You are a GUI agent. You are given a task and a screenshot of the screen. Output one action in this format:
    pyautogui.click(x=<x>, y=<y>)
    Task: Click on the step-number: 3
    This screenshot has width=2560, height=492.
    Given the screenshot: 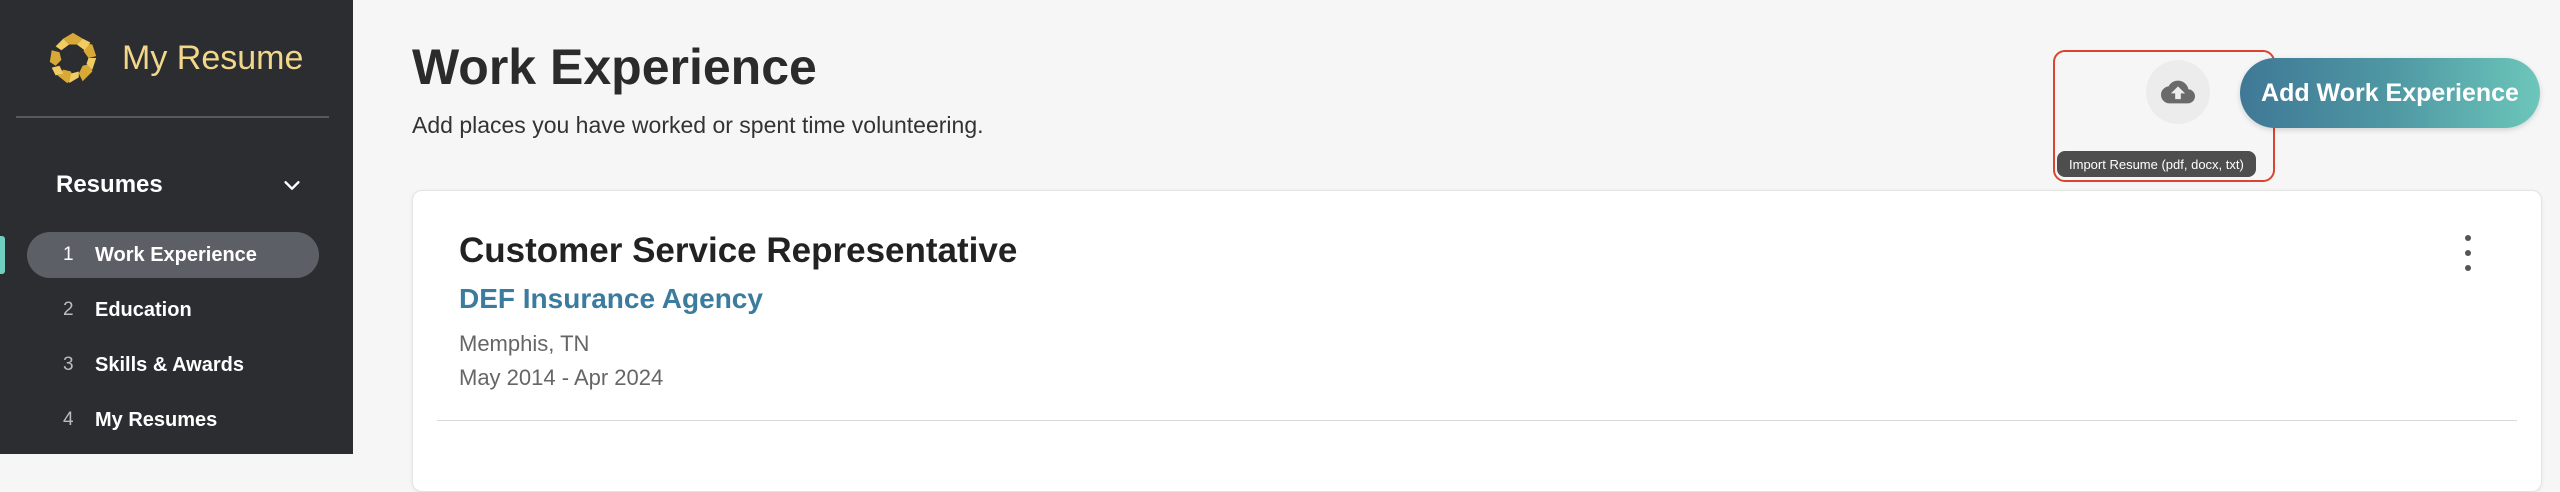 What is the action you would take?
    pyautogui.click(x=68, y=364)
    